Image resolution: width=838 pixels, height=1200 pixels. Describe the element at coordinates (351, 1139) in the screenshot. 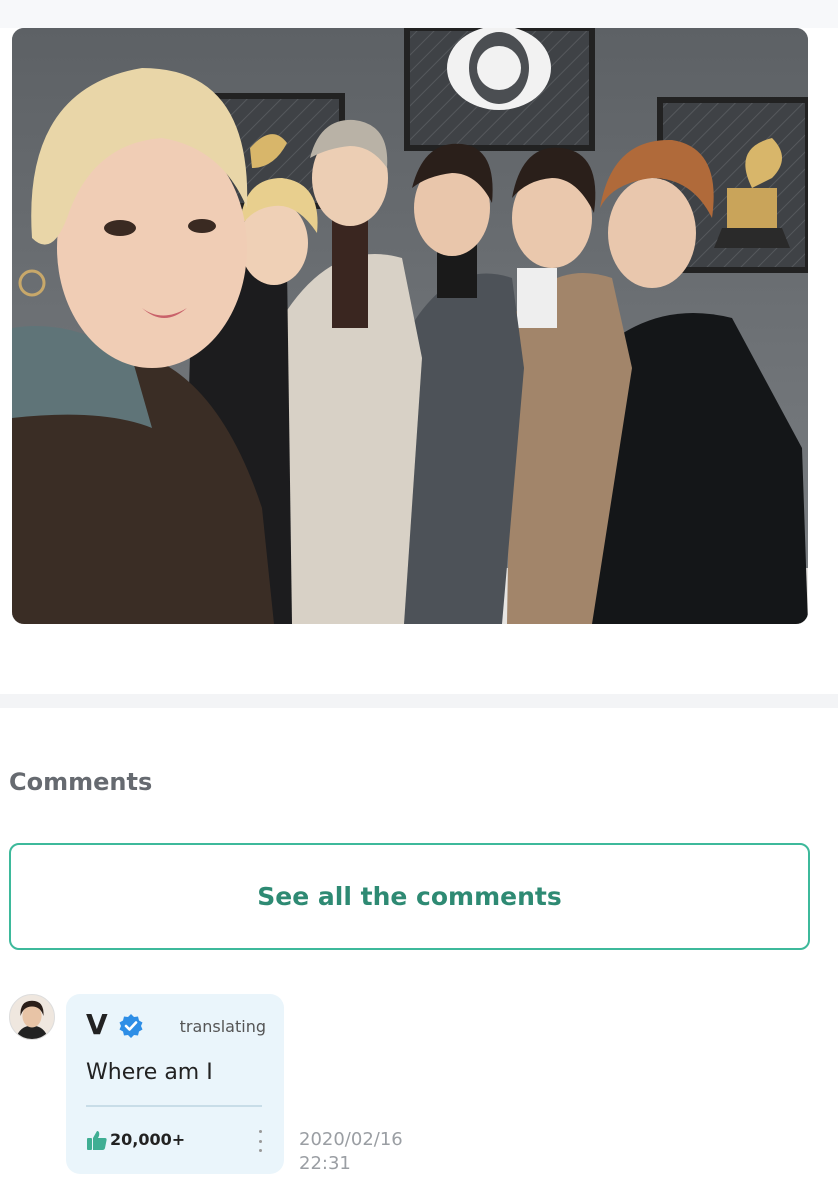

I see `comment-date: 2020/02/16` at that location.